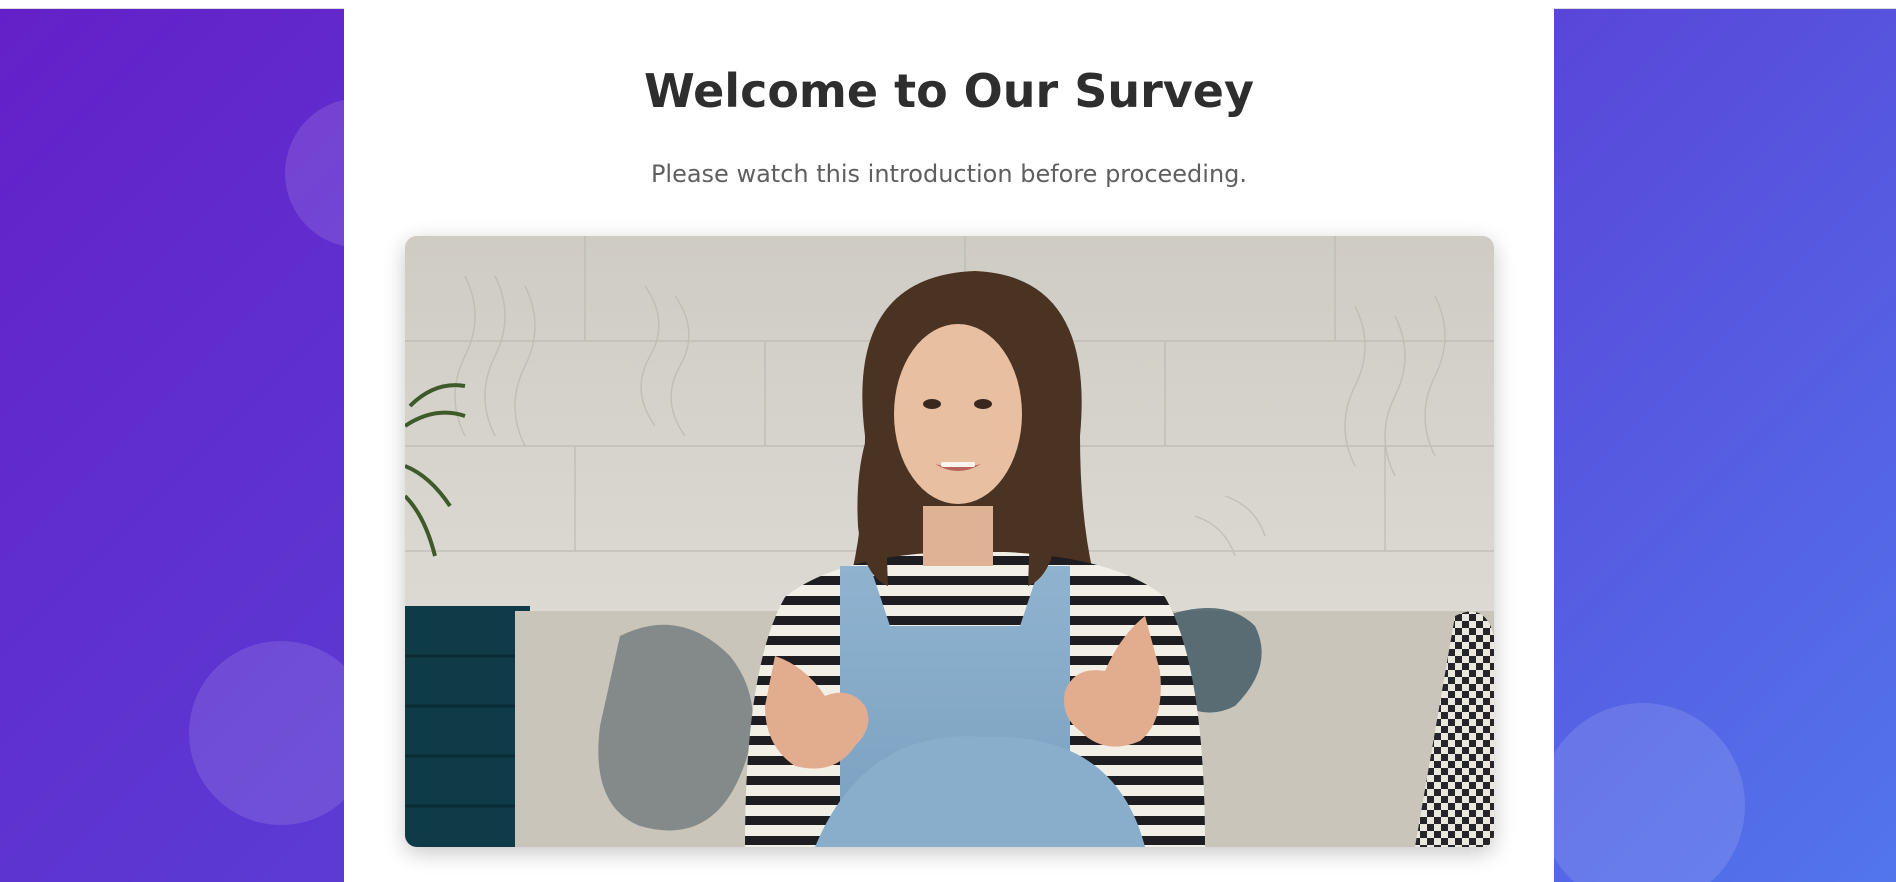  What do you see at coordinates (1642, 792) in the screenshot?
I see `decorative-circle` at bounding box center [1642, 792].